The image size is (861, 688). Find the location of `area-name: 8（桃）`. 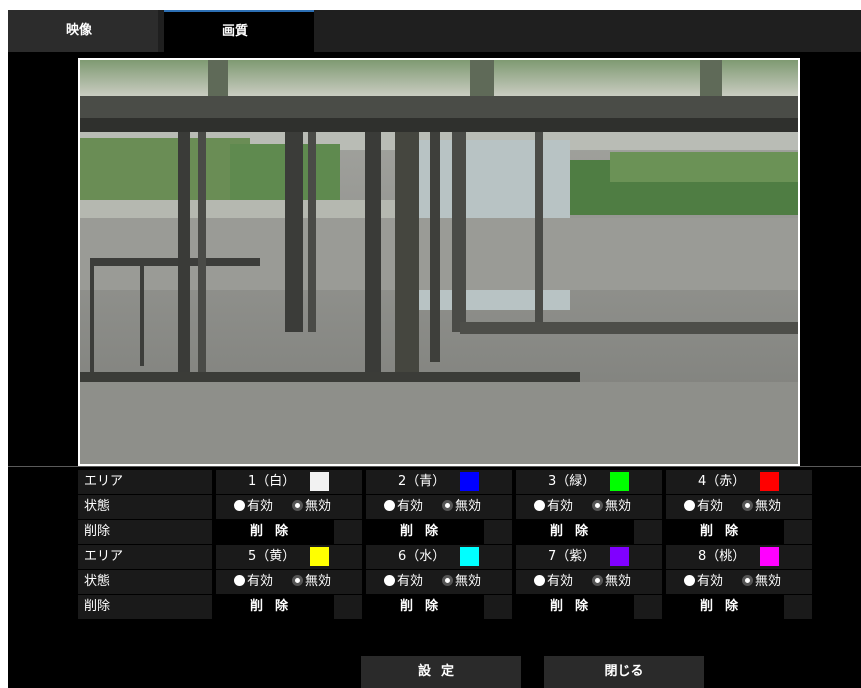

area-name: 8（桃） is located at coordinates (722, 556).